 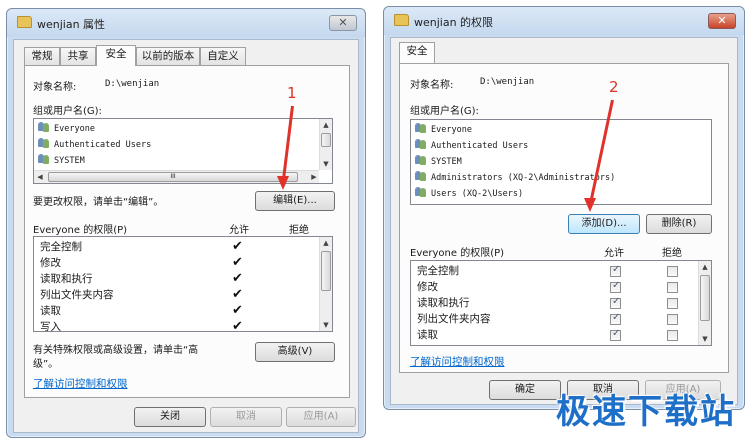 I want to click on tab-strip: 常规 共享 安全 以前的版本 自定义, so click(x=191, y=55).